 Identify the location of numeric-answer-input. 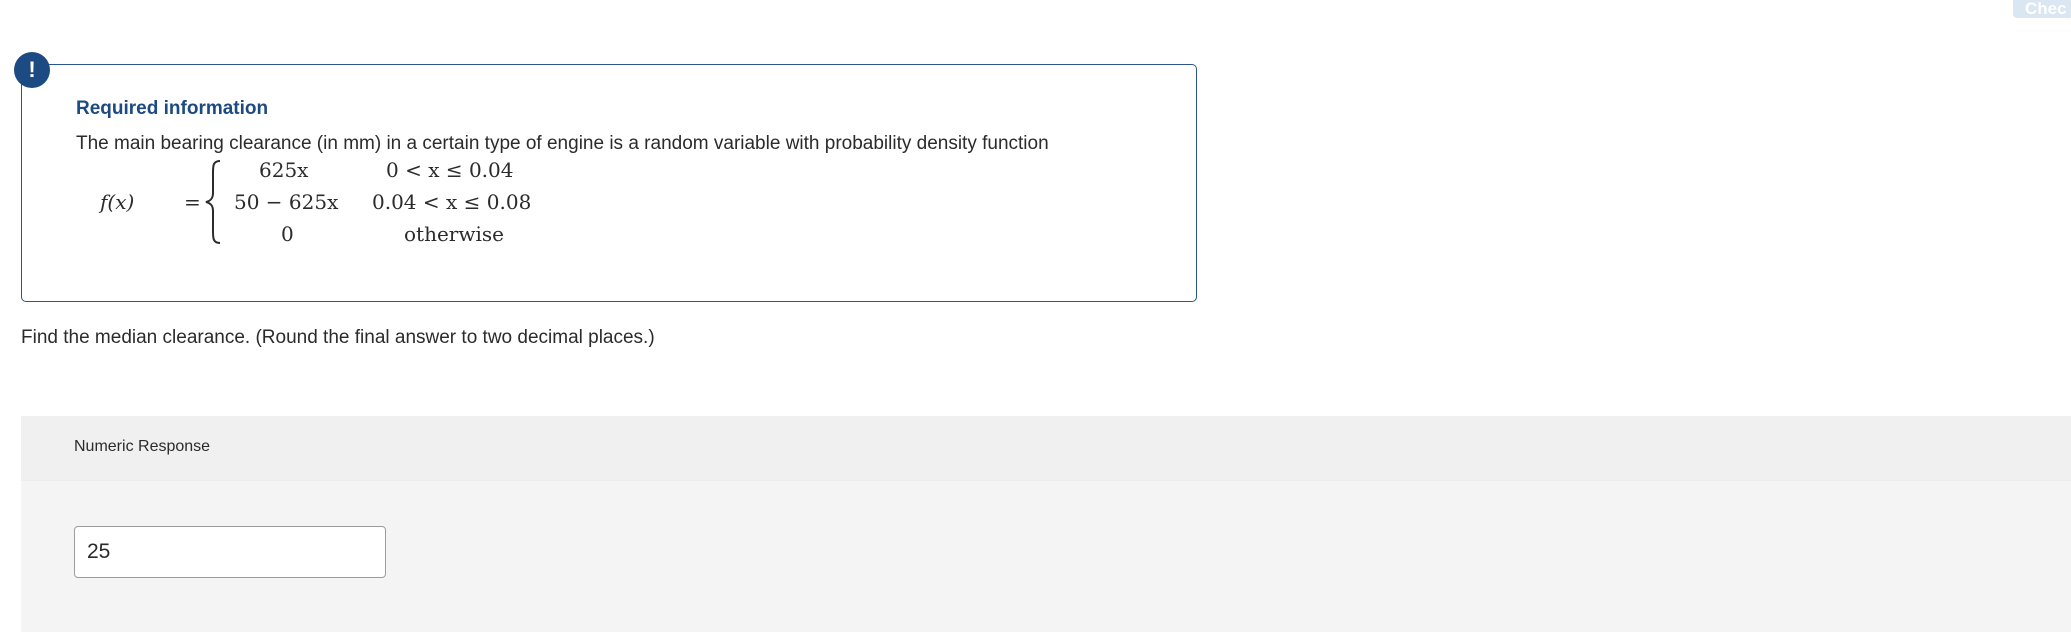
(230, 552).